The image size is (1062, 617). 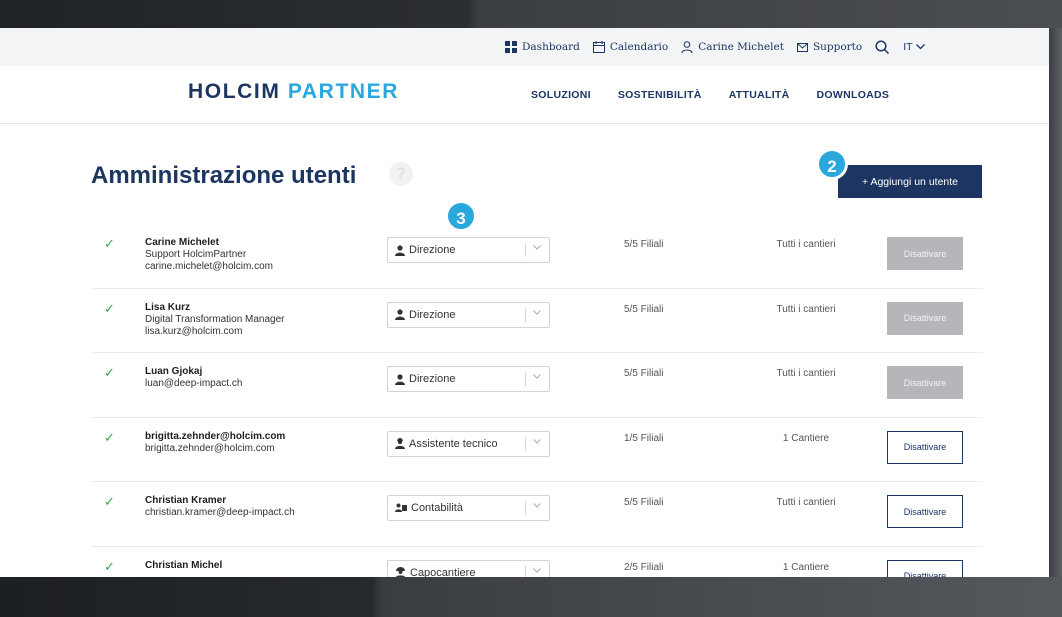 I want to click on user-name: Christian Michel, so click(x=184, y=565).